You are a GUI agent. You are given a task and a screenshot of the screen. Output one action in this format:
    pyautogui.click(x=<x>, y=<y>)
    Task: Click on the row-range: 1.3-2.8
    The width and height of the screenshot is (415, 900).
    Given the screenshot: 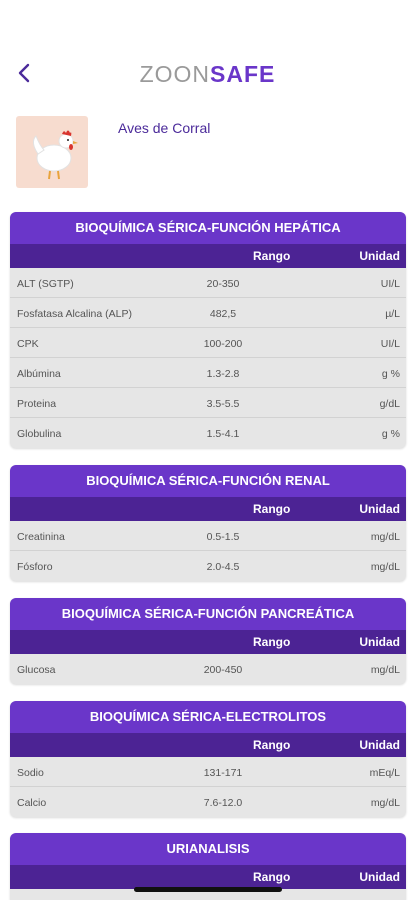 What is the action you would take?
    pyautogui.click(x=223, y=374)
    